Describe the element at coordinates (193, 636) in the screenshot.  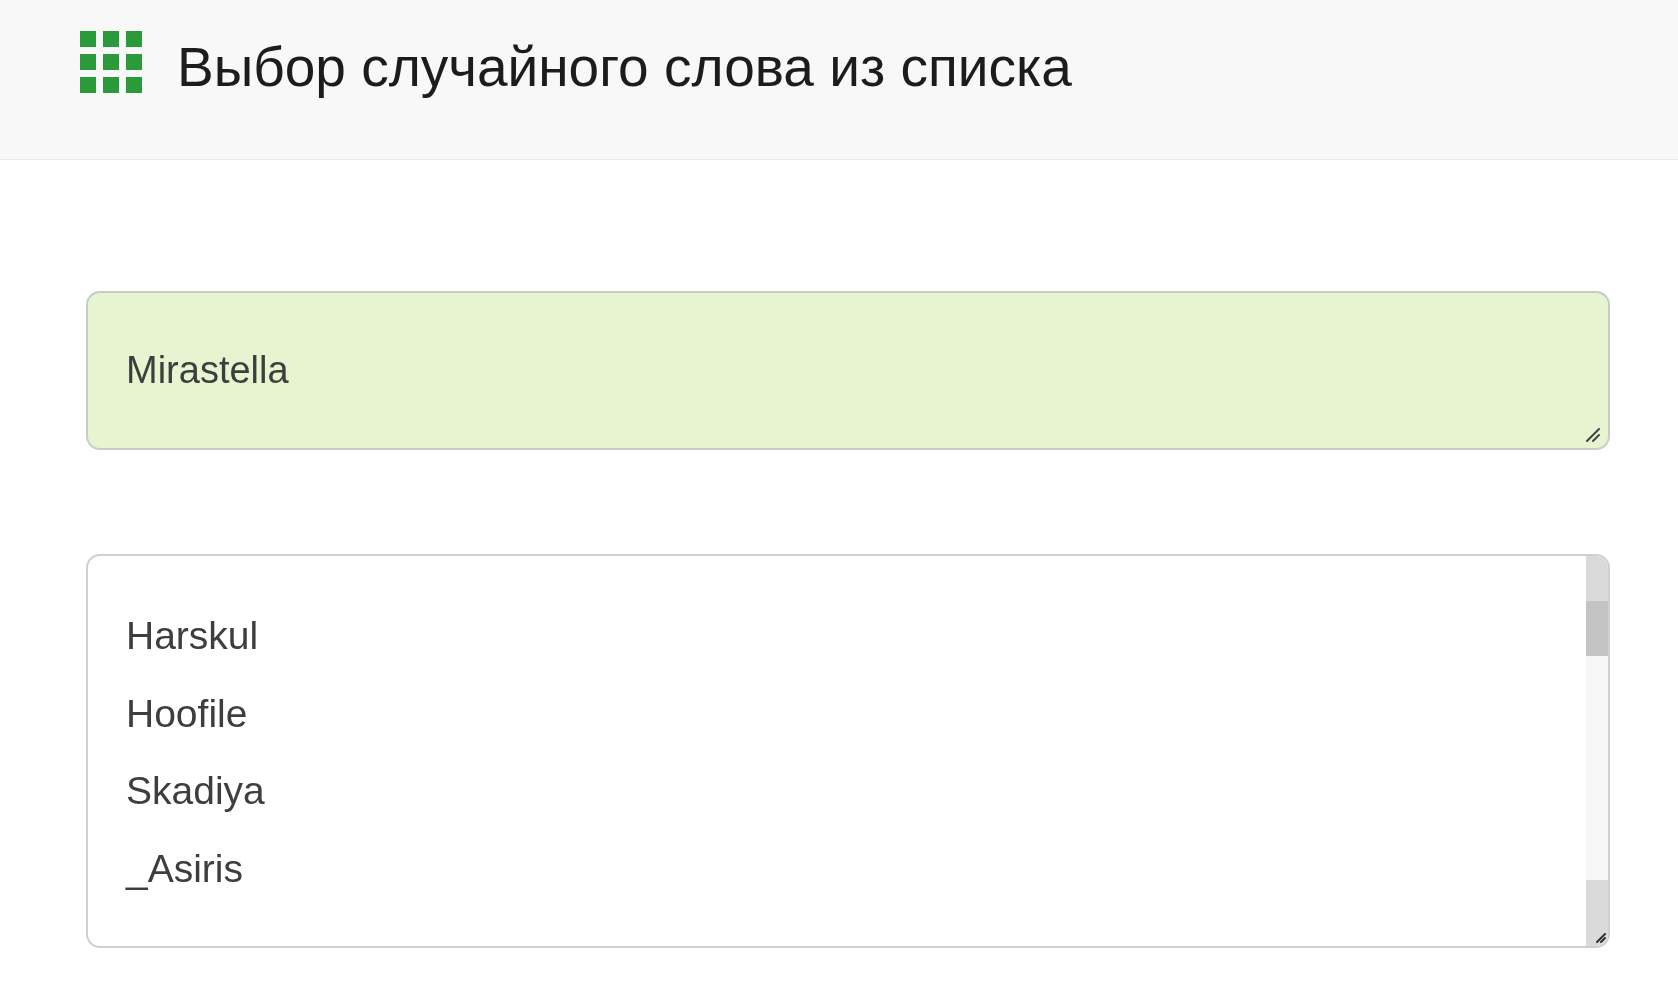
I see `list-entry: Harskul` at that location.